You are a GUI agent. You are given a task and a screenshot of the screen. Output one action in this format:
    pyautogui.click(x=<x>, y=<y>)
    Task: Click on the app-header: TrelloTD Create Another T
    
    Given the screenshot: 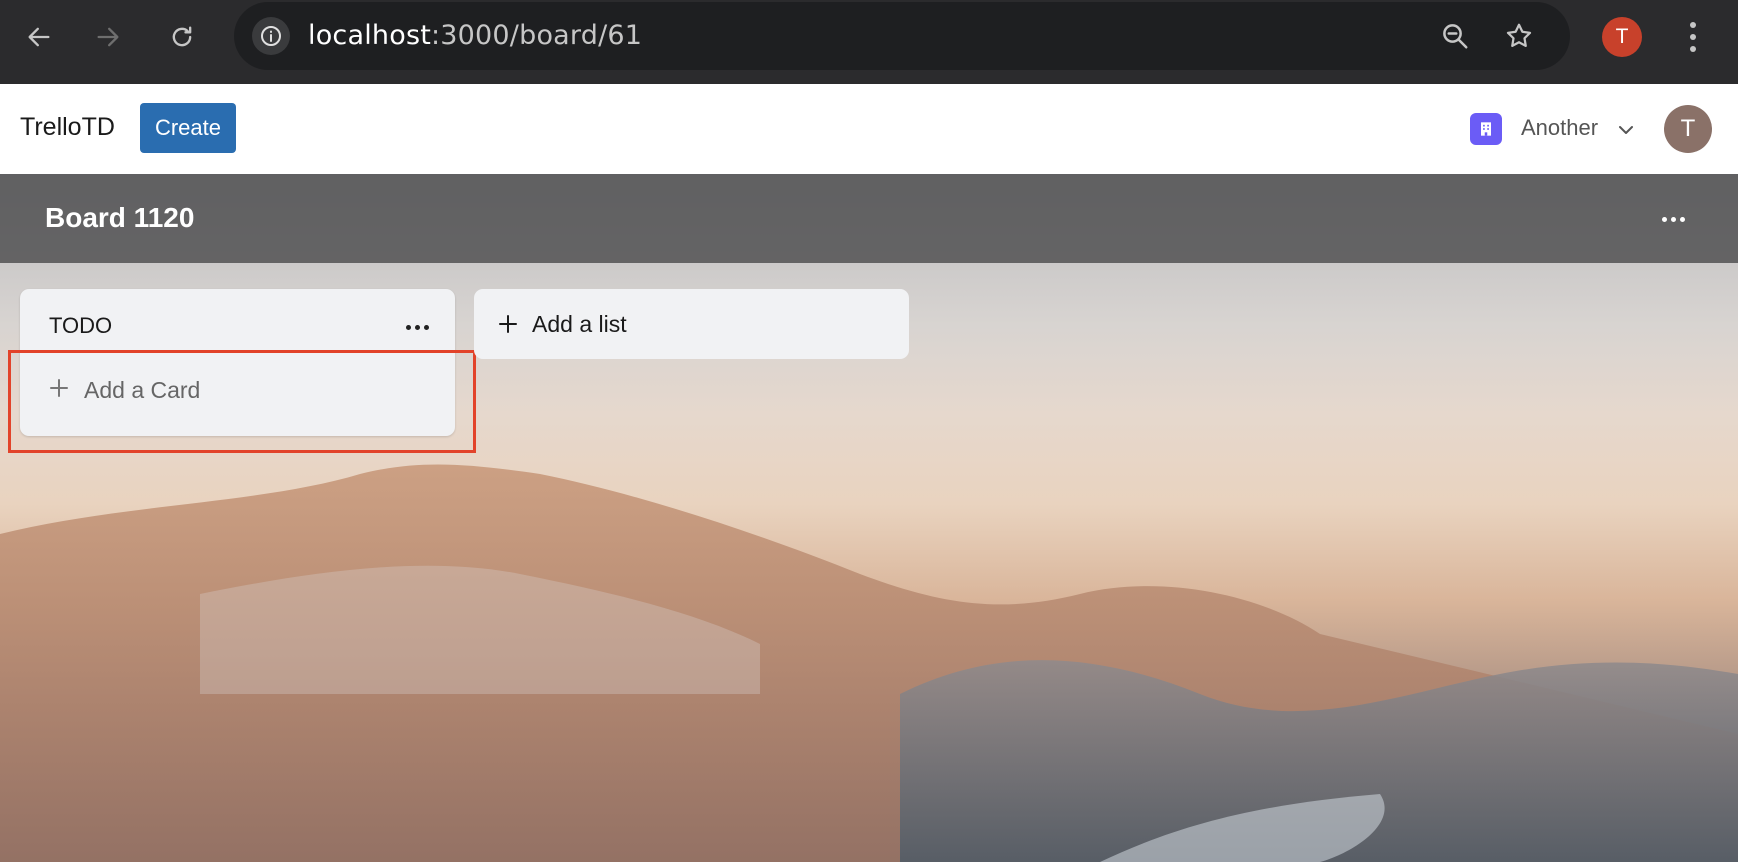 What is the action you would take?
    pyautogui.click(x=869, y=129)
    